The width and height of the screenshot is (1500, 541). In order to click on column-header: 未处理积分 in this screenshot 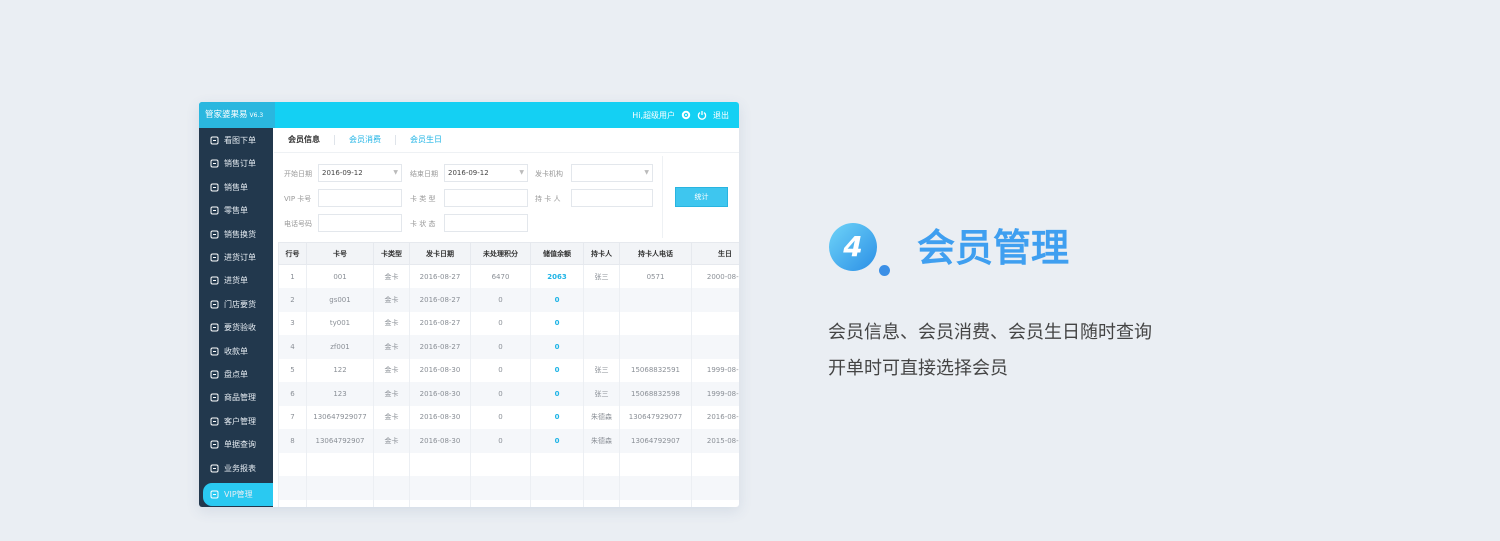, I will do `click(500, 253)`.